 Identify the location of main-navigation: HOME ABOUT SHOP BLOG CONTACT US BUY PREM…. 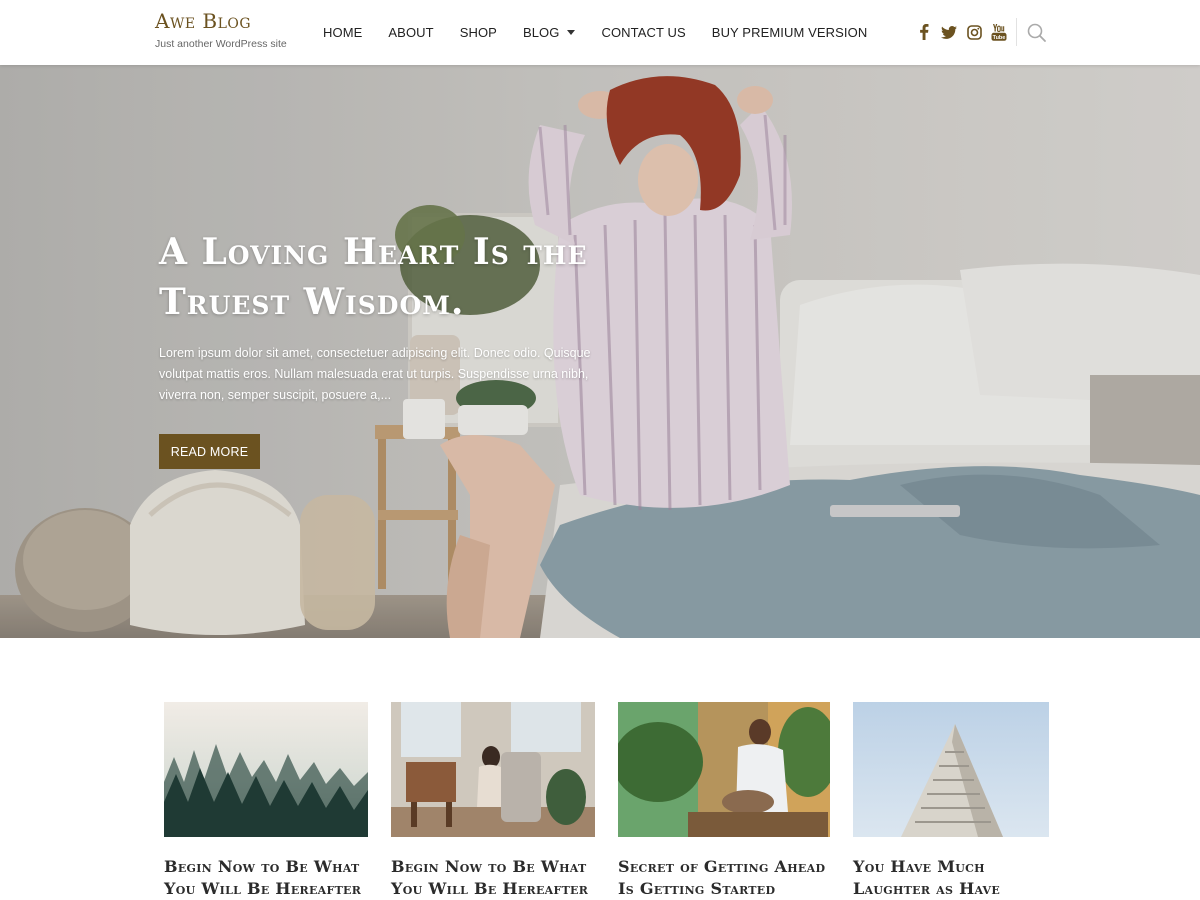
(595, 32).